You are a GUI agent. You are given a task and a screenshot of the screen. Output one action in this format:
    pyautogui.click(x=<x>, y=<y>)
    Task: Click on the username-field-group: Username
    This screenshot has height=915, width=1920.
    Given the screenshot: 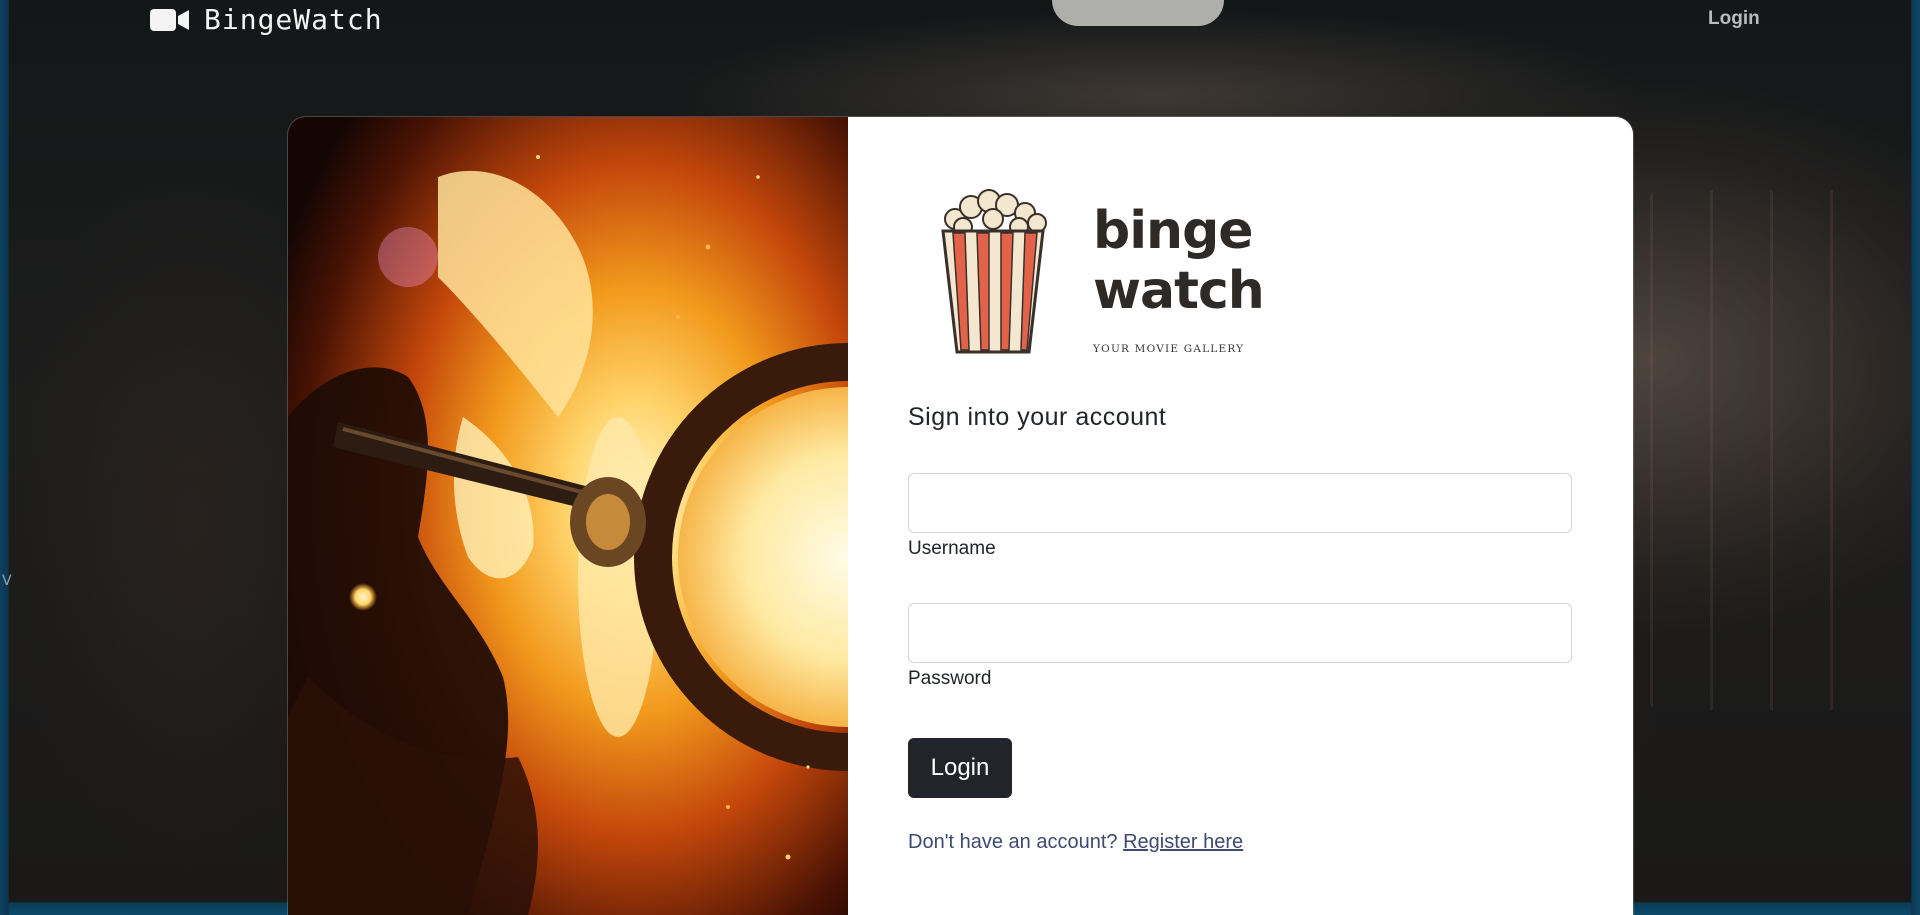 What is the action you would take?
    pyautogui.click(x=1240, y=516)
    